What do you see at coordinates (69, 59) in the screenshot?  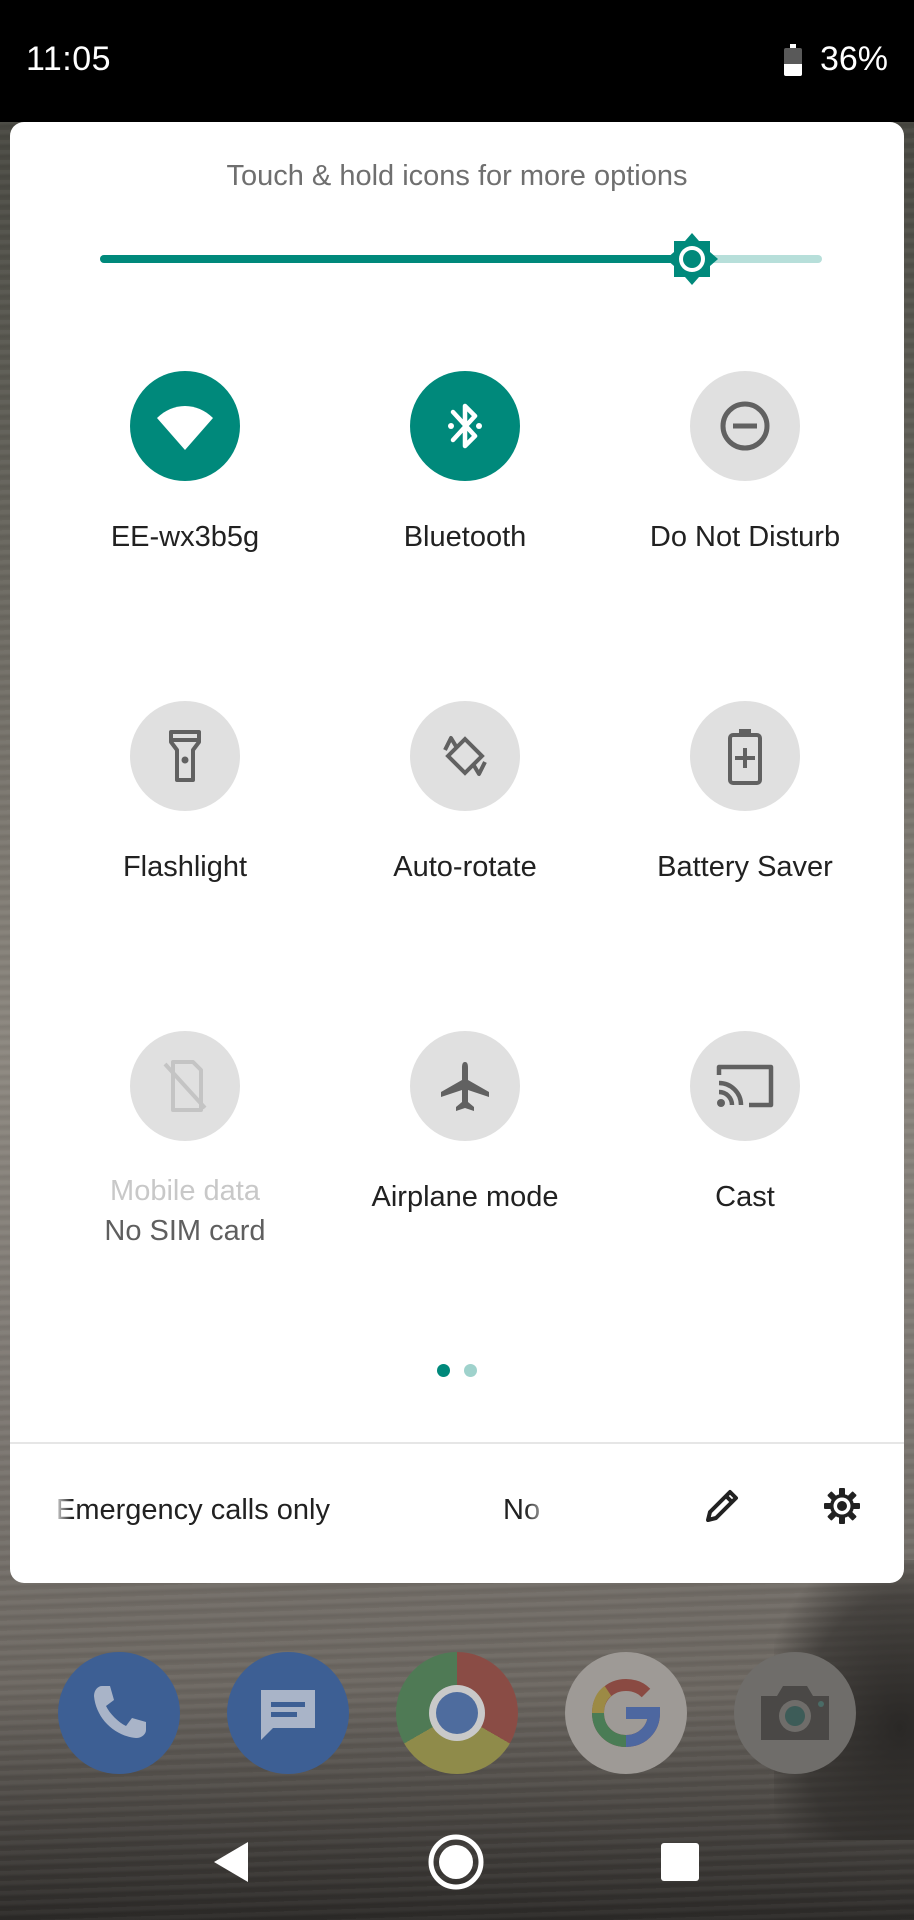 I see `status-time: 11:05` at bounding box center [69, 59].